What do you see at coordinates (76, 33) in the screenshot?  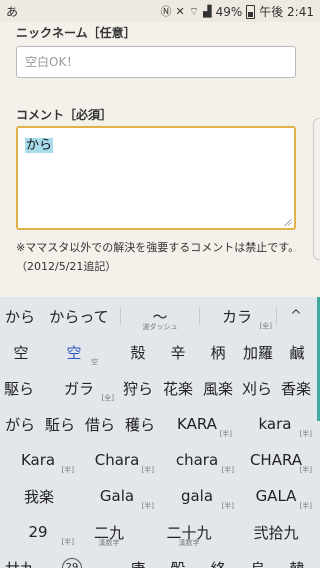 I see `nickname-label: ニックネーム［任意］` at bounding box center [76, 33].